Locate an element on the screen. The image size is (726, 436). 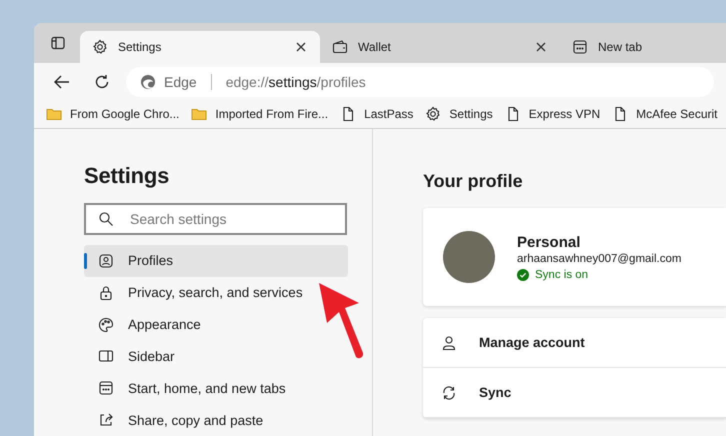
browser-tab: Settings is located at coordinates (200, 47).